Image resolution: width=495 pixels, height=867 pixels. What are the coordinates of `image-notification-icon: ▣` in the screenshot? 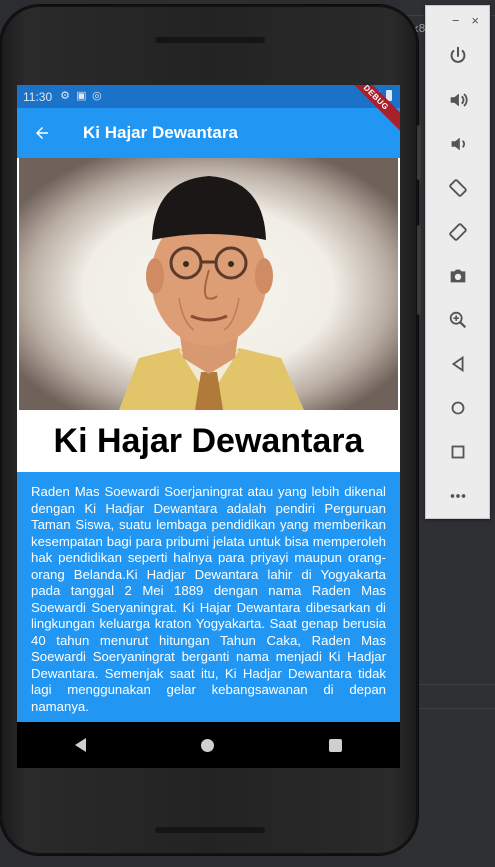 It's located at (81, 96).